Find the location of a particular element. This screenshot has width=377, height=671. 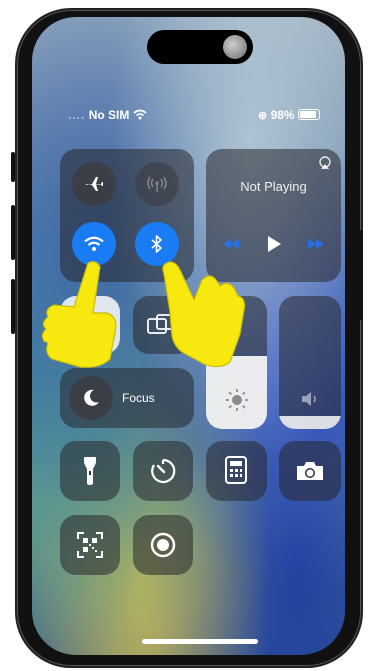

volume-slider is located at coordinates (310, 362).